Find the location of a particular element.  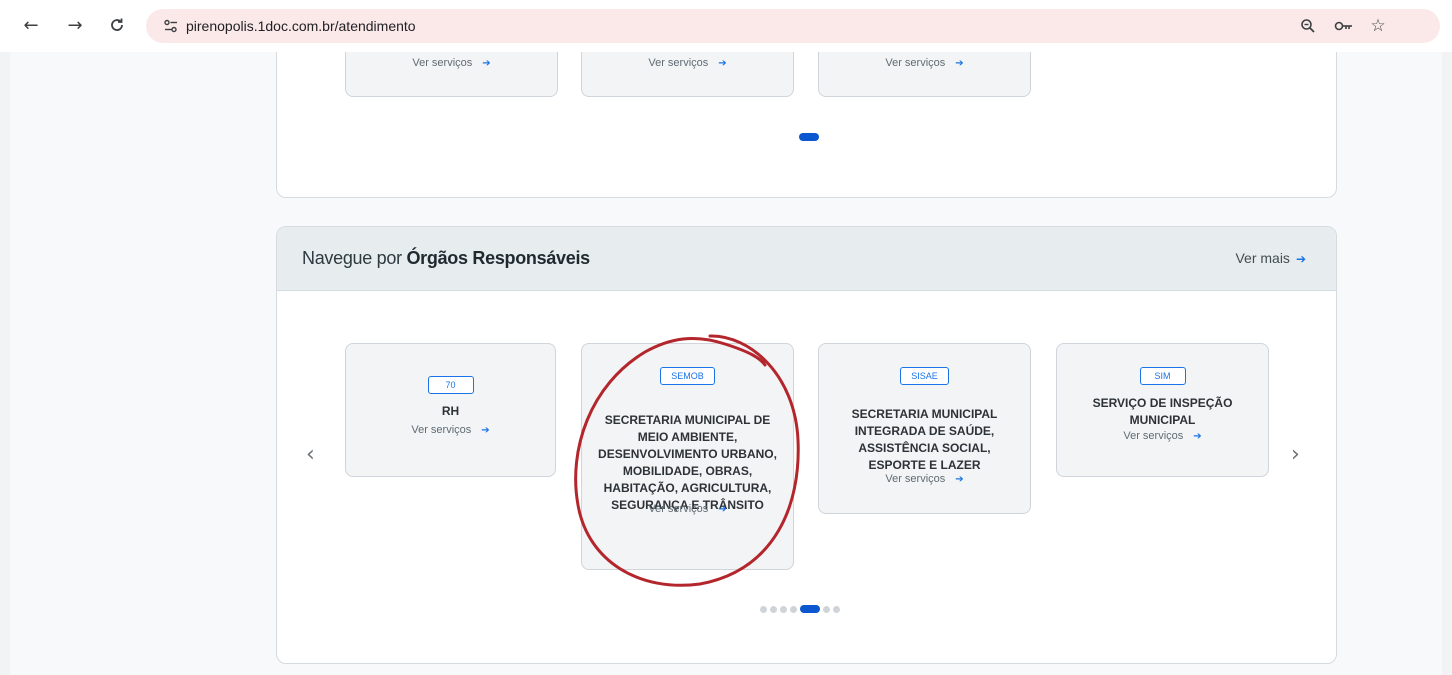

badge-wrap: SEMOB is located at coordinates (687, 375).